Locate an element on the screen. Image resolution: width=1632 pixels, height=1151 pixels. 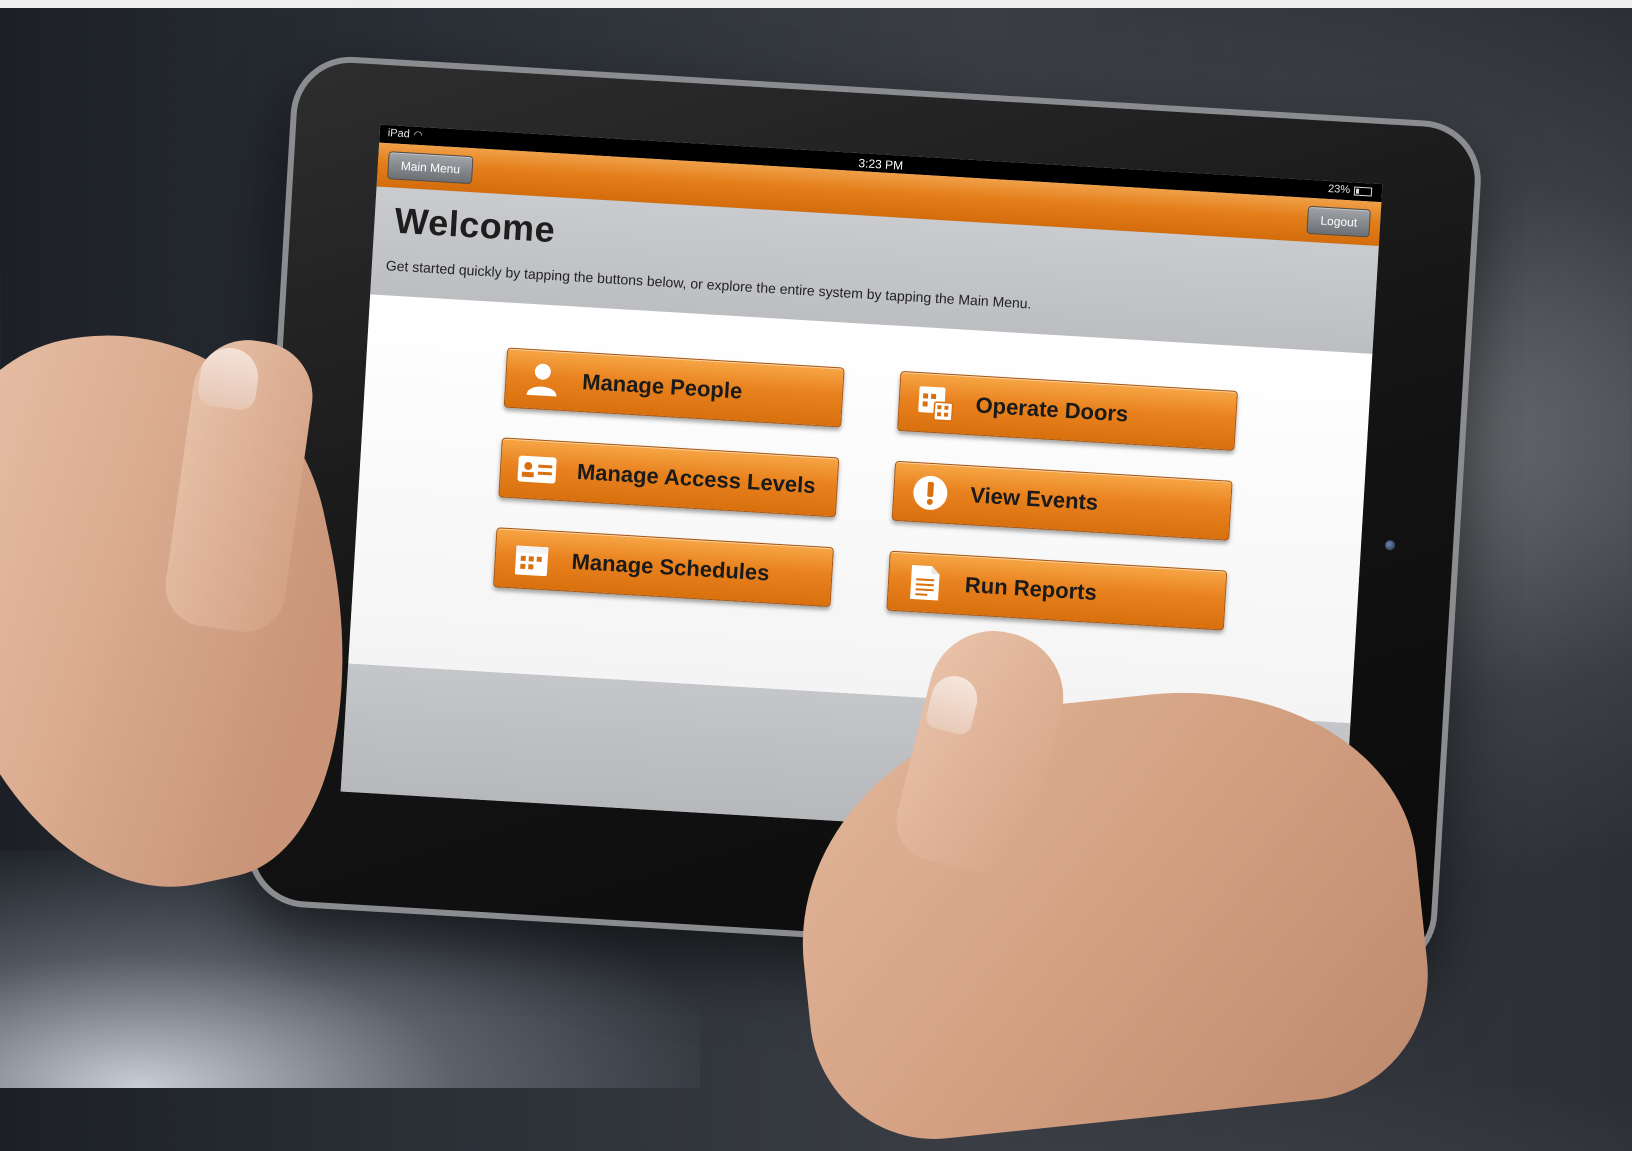
main-menu-button: Main Menu is located at coordinates (430, 168).